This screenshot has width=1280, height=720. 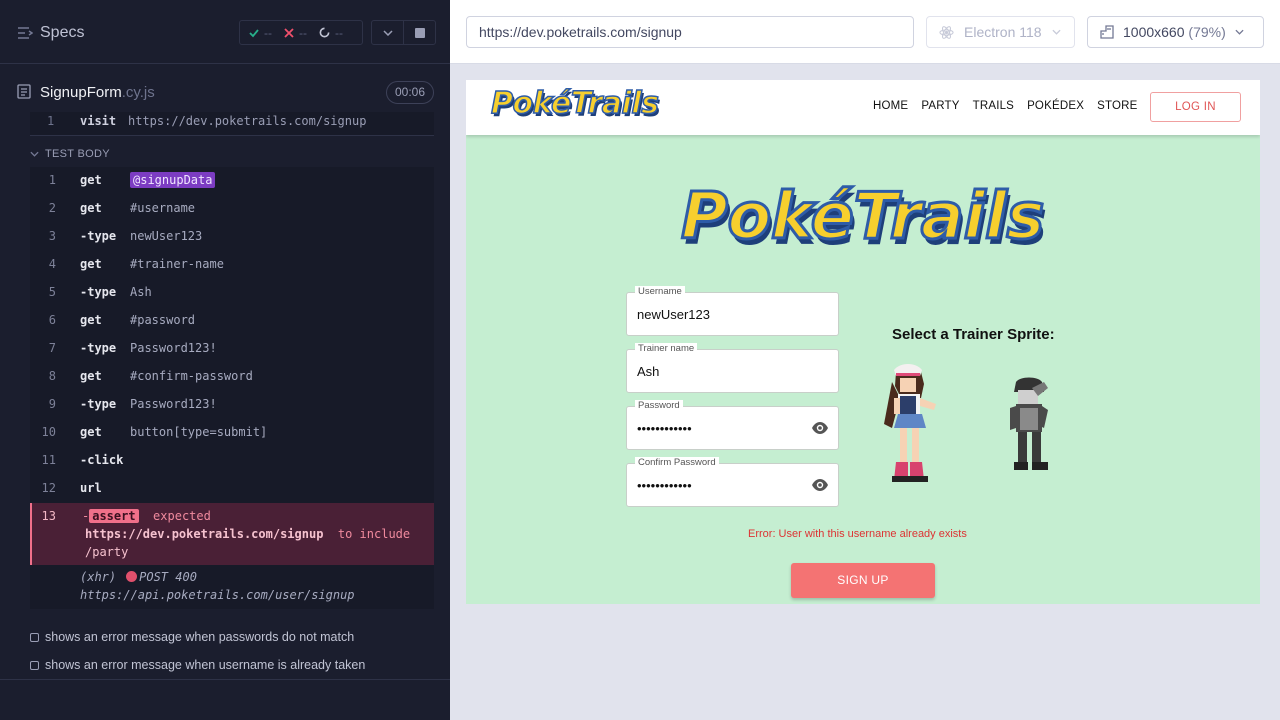 I want to click on specs-list-icon, so click(x=25, y=33).